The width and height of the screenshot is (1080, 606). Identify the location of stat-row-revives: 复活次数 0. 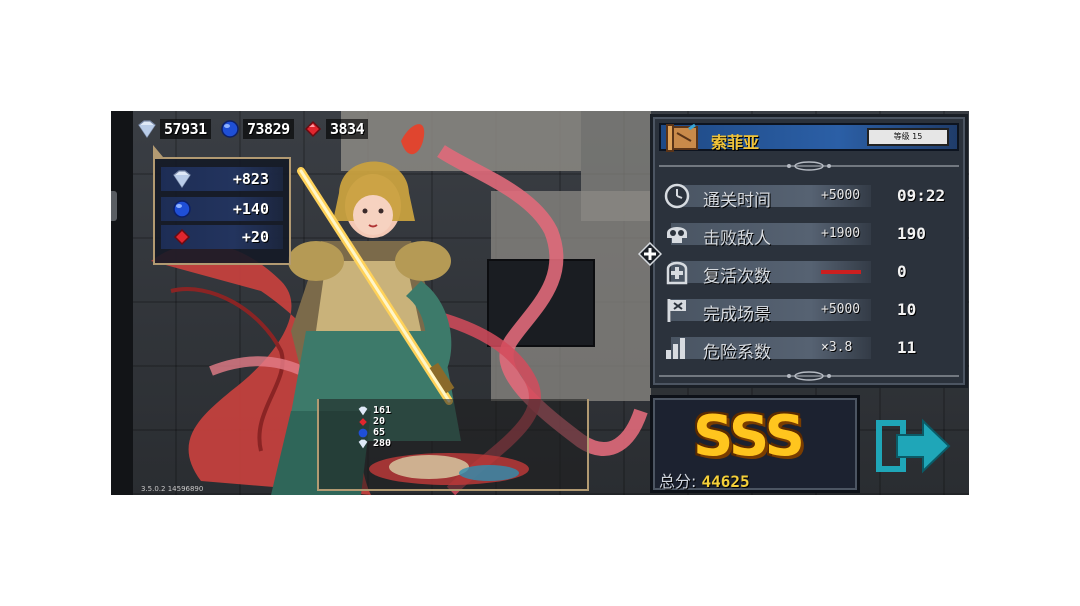
(809, 272).